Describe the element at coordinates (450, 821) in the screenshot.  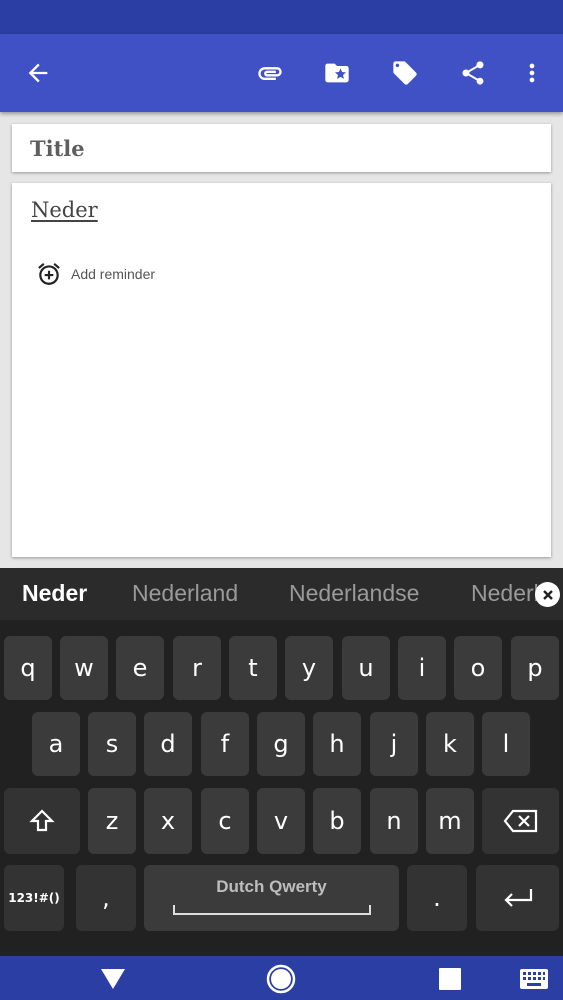
I see `key-m: m` at that location.